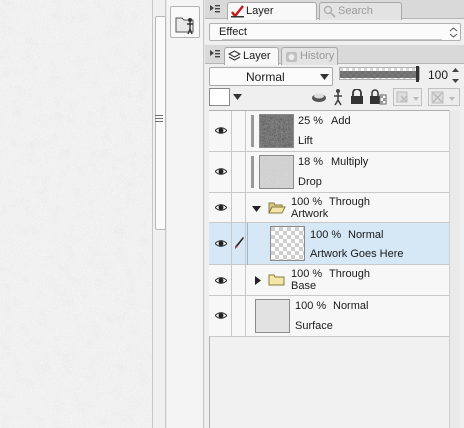  I want to click on tab-history: History, so click(309, 56).